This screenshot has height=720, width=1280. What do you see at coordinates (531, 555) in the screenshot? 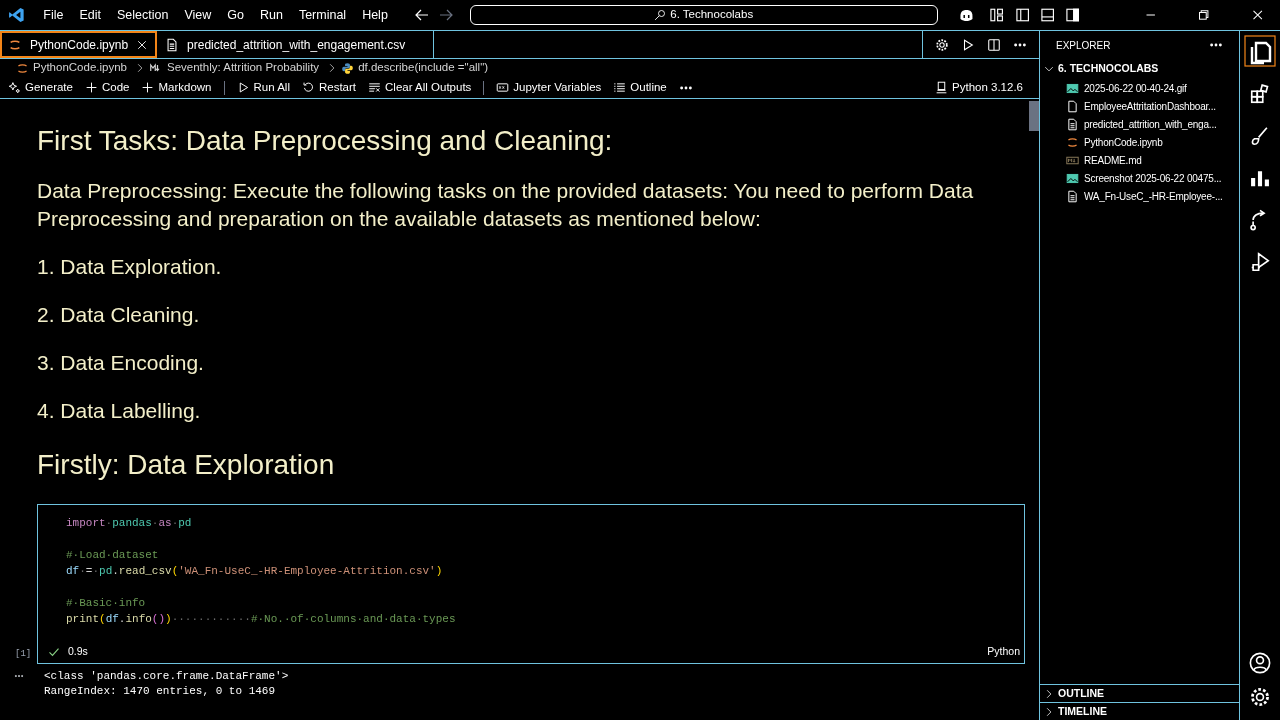
I see `code-line: #·Load·dataset` at bounding box center [531, 555].